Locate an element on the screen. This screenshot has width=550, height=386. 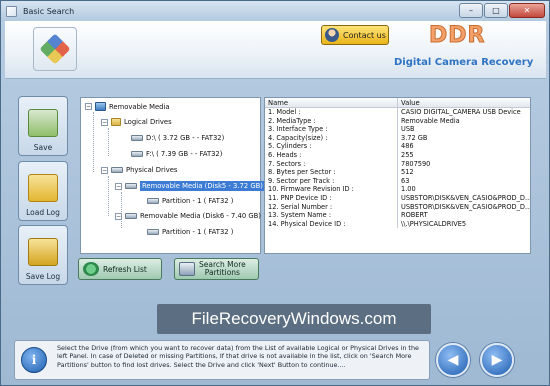
property-name: 9. Sector per Track : is located at coordinates (331, 181).